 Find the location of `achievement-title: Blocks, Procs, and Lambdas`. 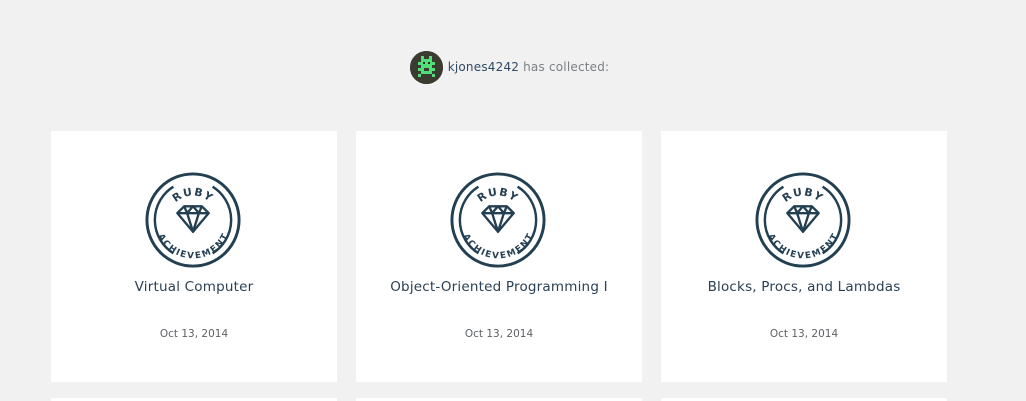

achievement-title: Blocks, Procs, and Lambdas is located at coordinates (804, 287).